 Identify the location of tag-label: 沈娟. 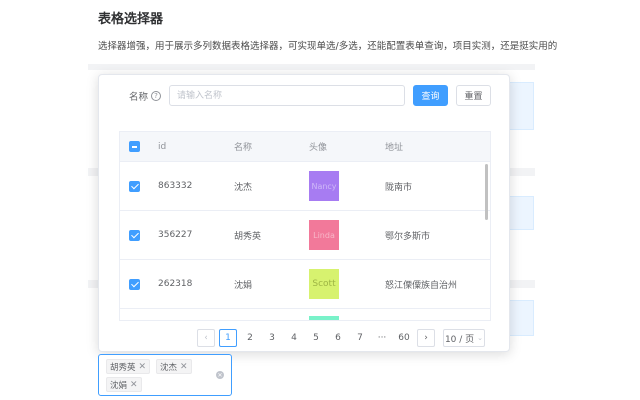
(119, 385).